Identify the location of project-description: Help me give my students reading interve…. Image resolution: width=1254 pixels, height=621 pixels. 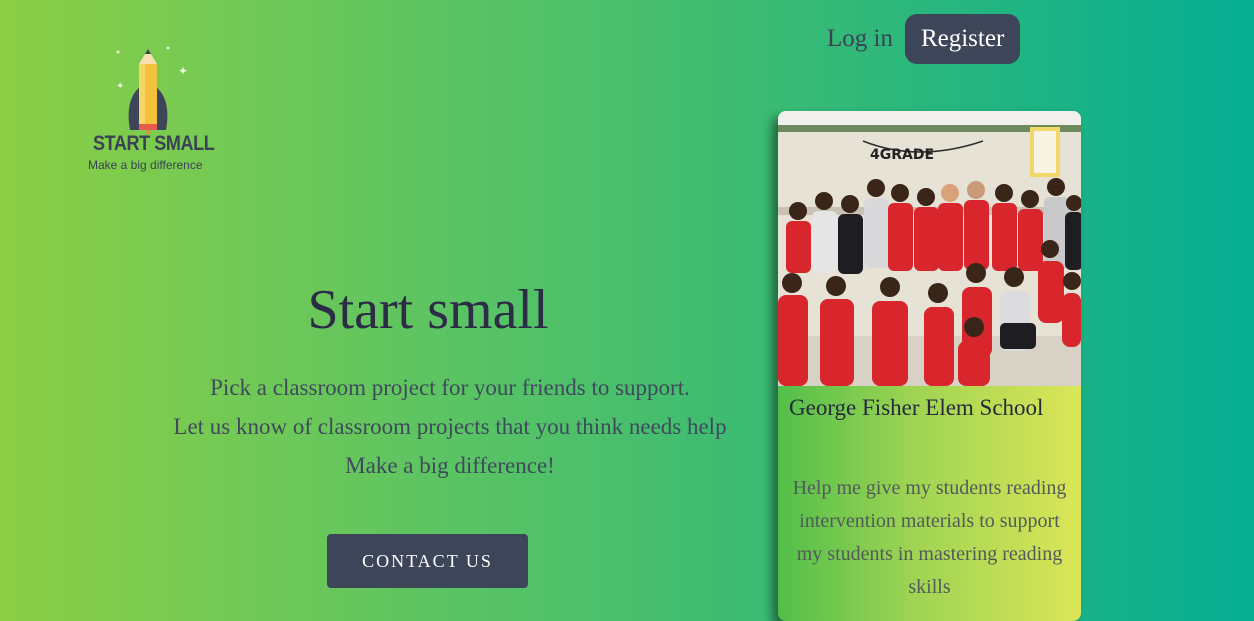
(929, 537).